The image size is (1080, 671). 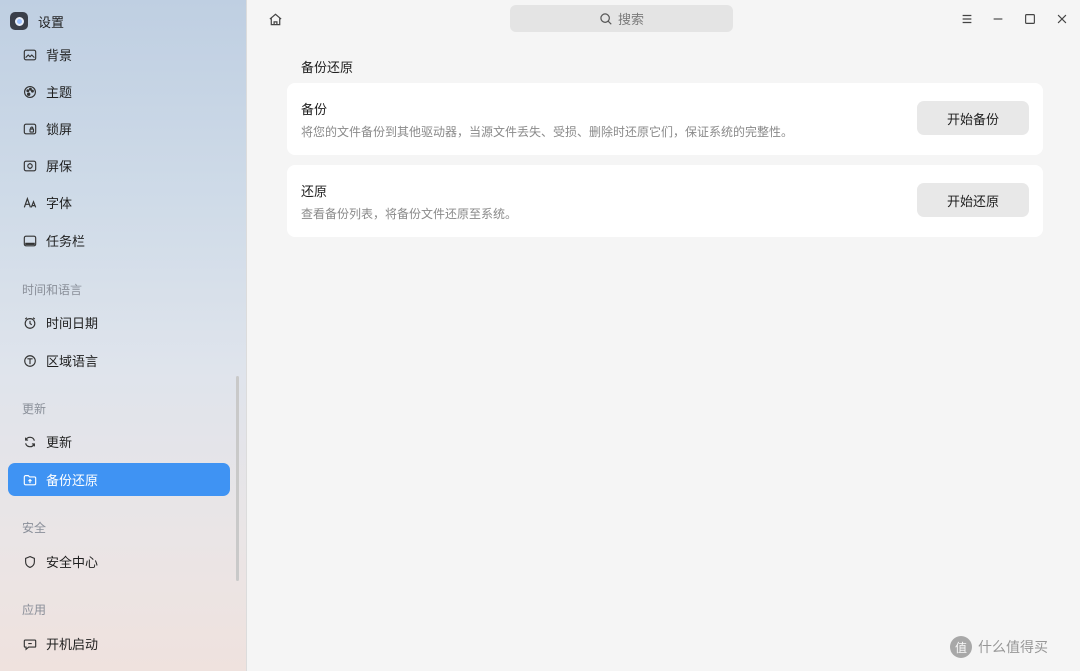 What do you see at coordinates (237, 478) in the screenshot?
I see `sidebar-scrollbar` at bounding box center [237, 478].